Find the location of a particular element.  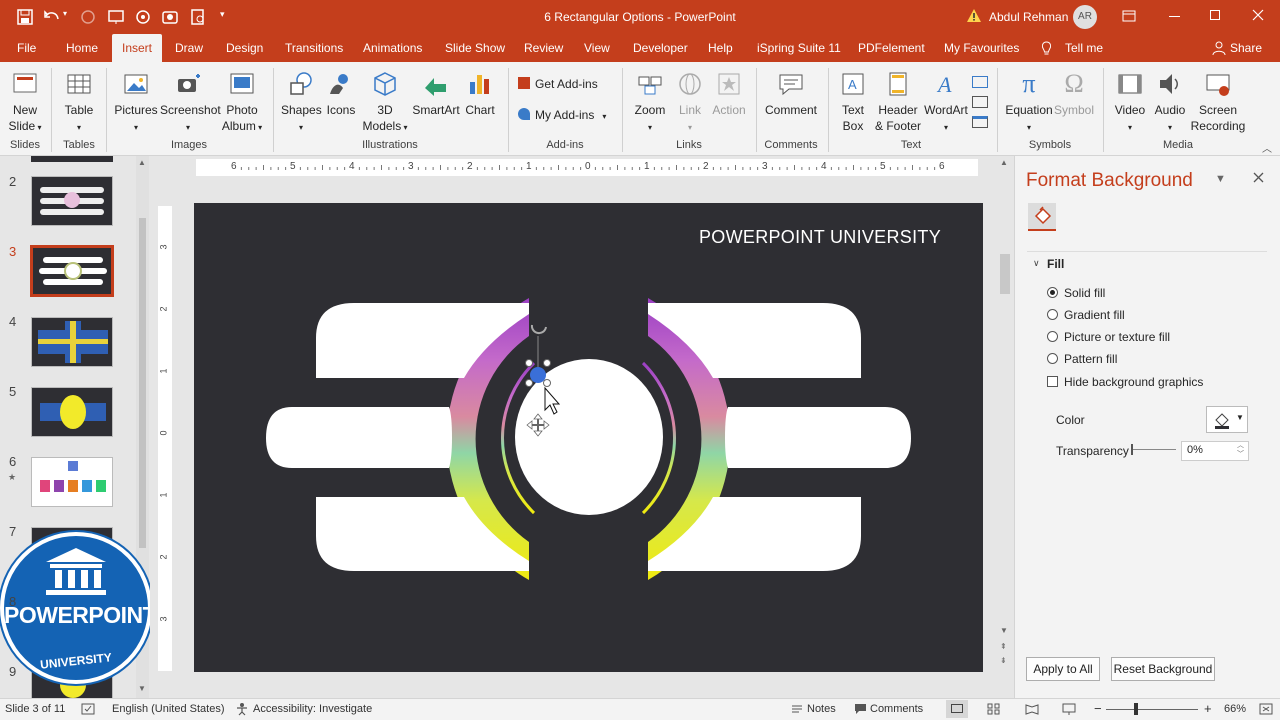

zoom-level: 66% is located at coordinates (1235, 709).